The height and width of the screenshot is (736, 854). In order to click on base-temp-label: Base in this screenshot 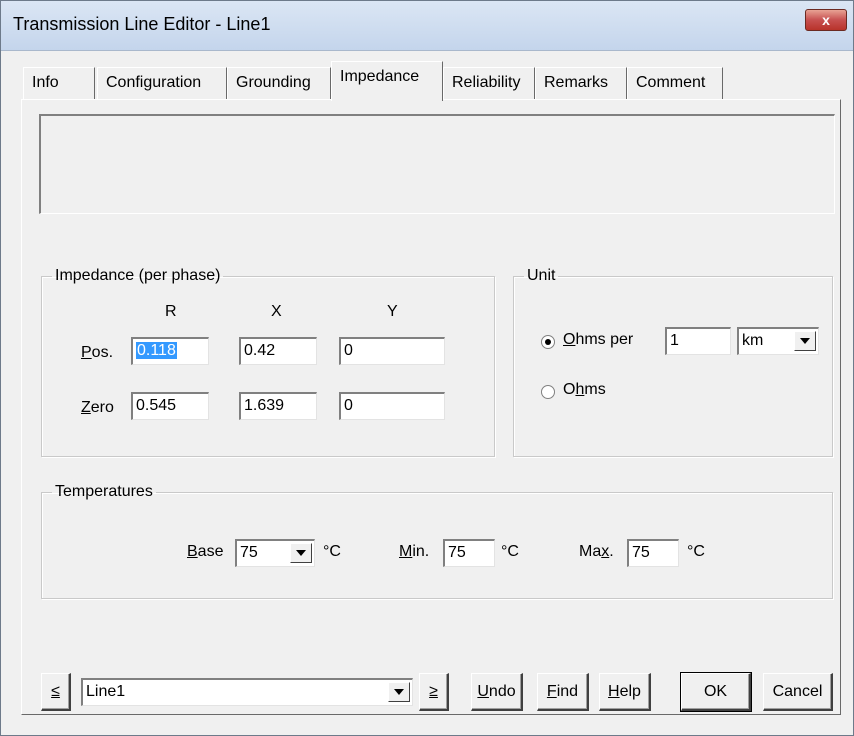, I will do `click(205, 551)`.